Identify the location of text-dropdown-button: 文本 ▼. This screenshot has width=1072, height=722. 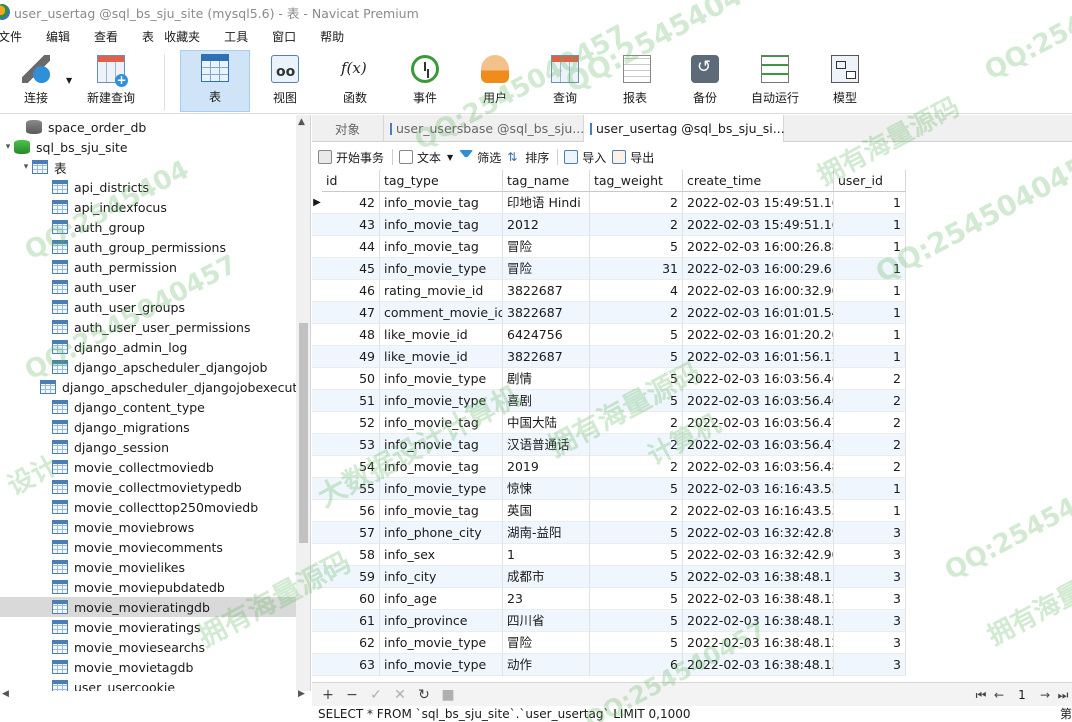
(426, 157).